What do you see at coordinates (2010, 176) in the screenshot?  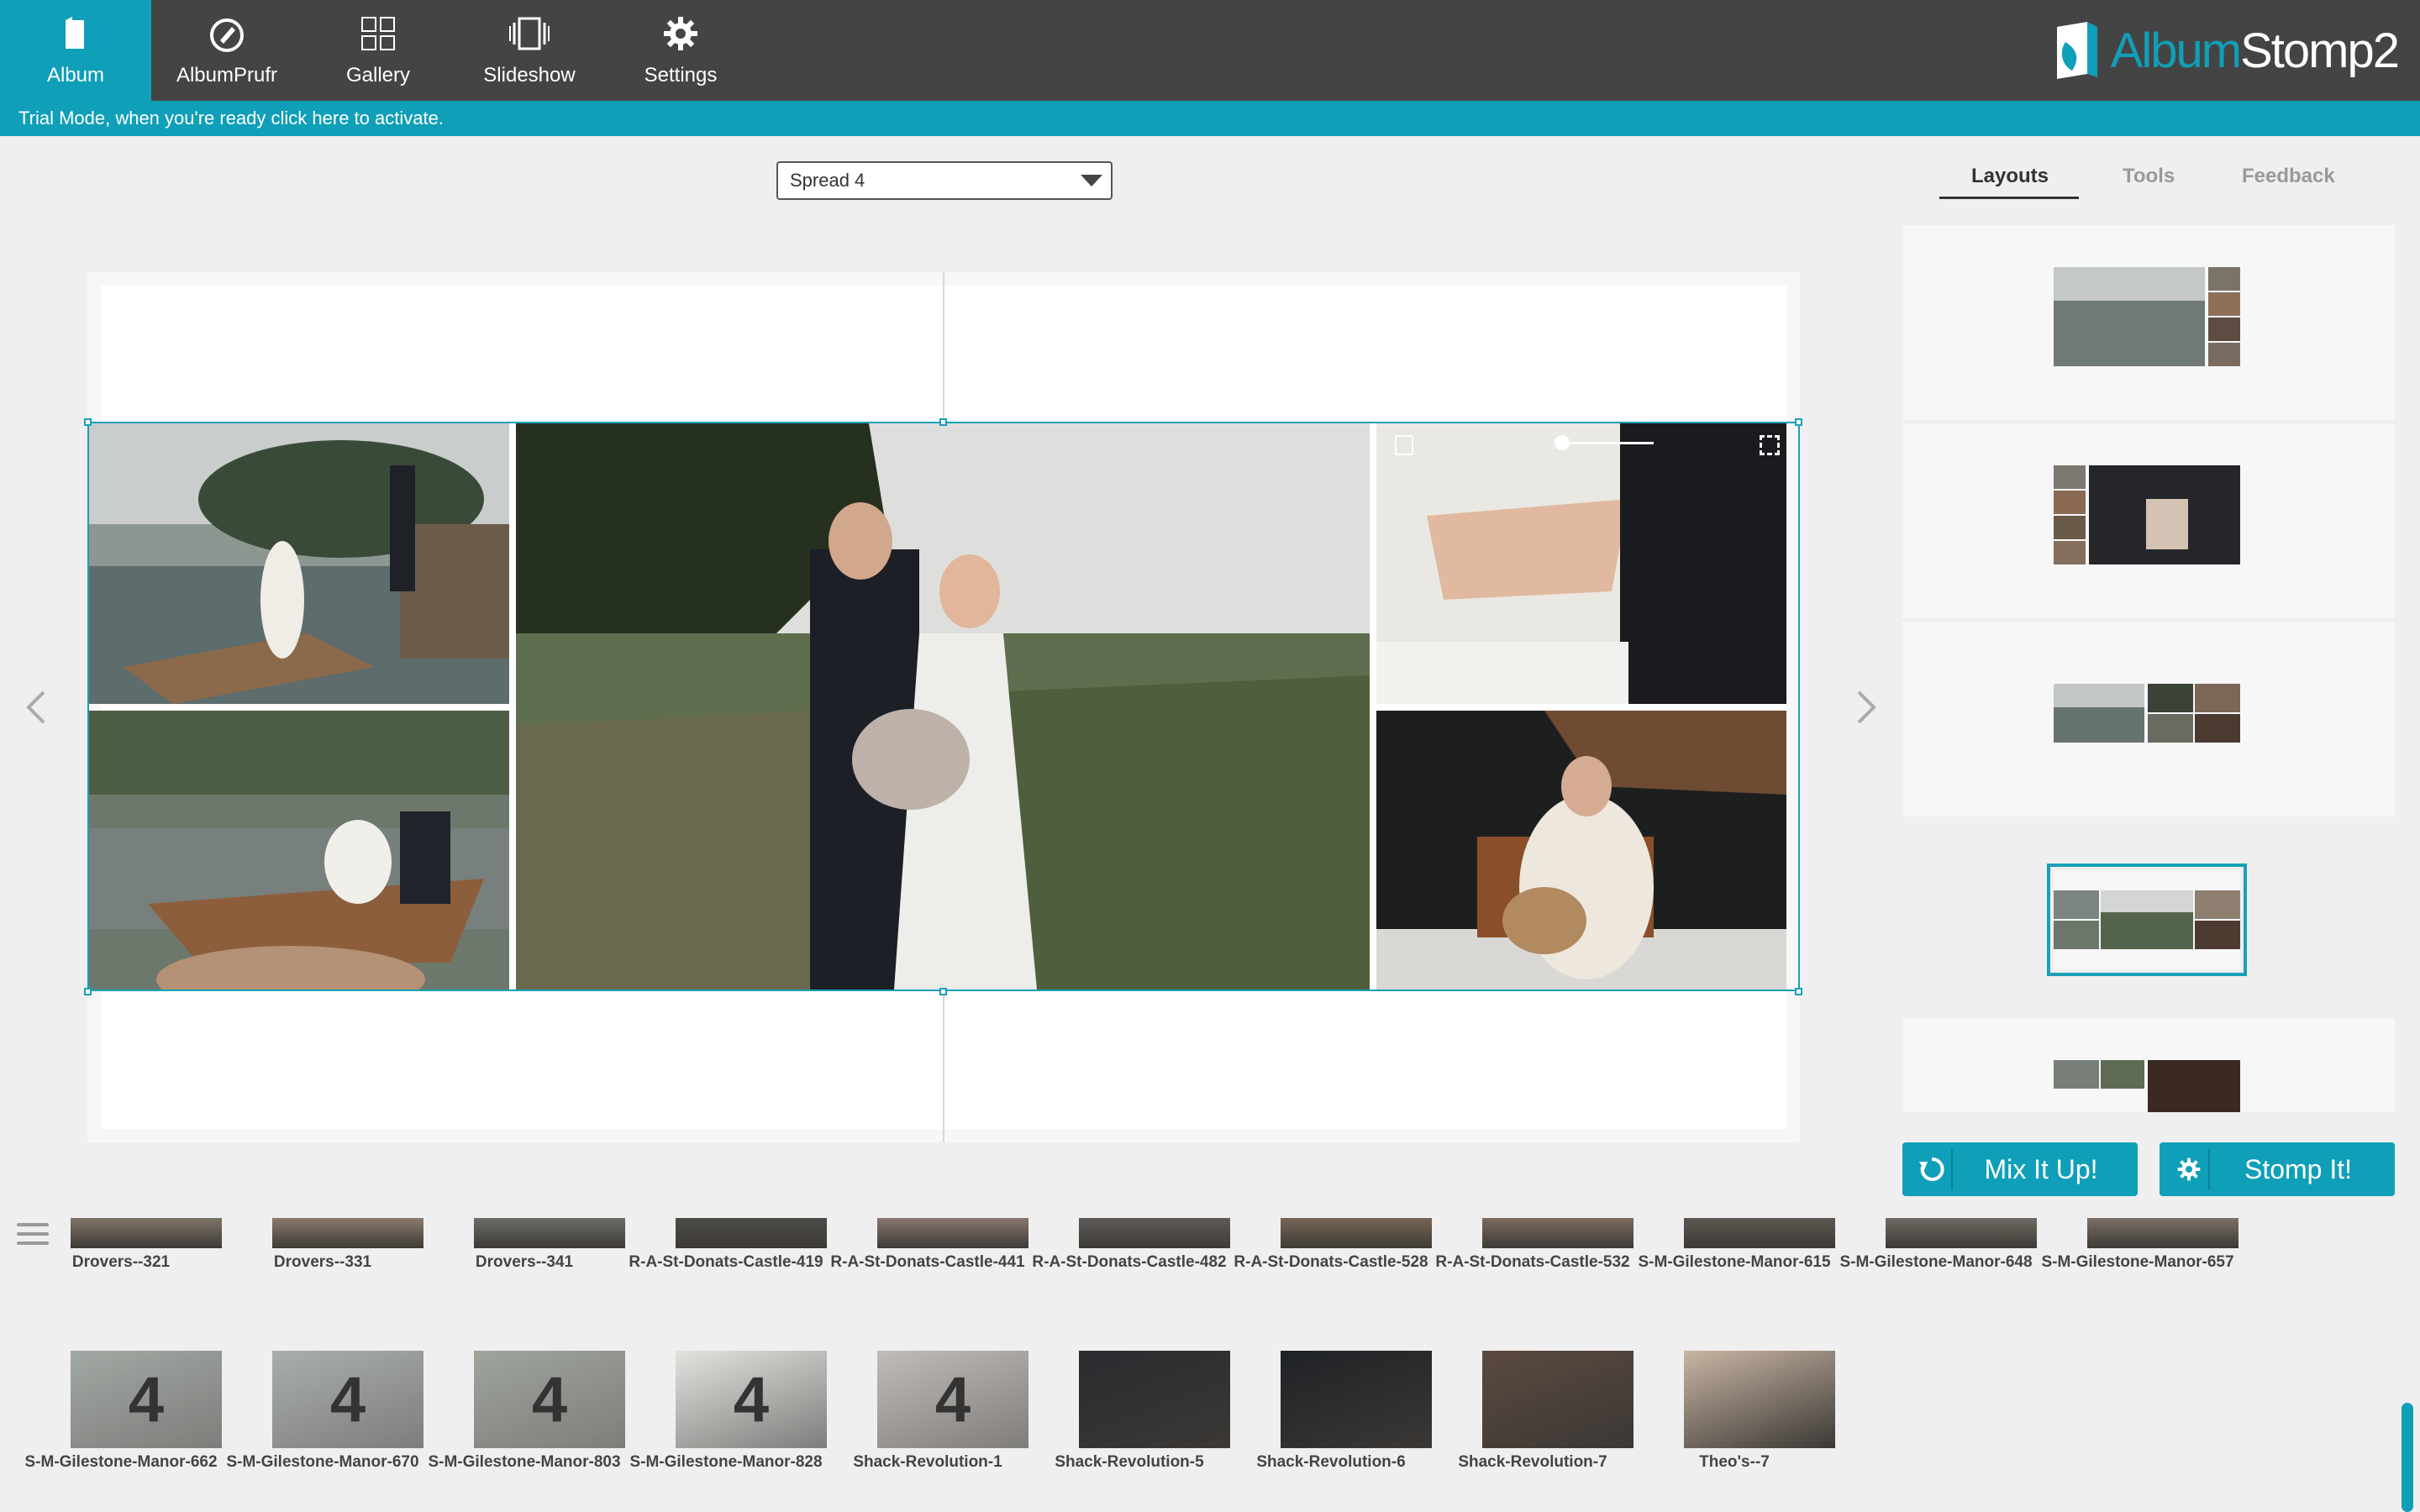 I see `tab-layouts: Layouts` at bounding box center [2010, 176].